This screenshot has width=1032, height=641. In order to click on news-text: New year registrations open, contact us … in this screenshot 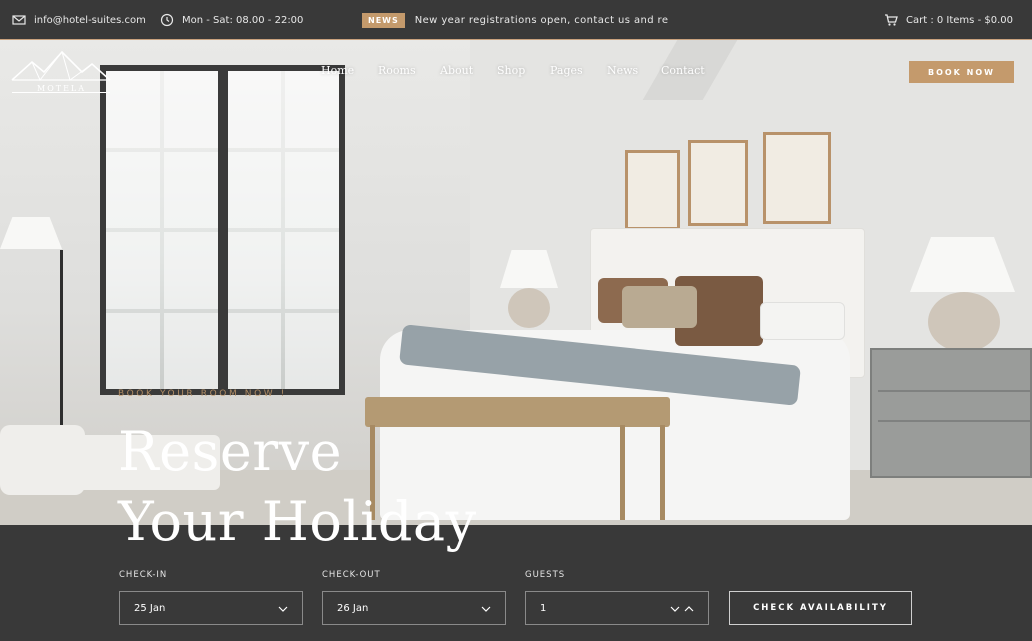, I will do `click(542, 20)`.